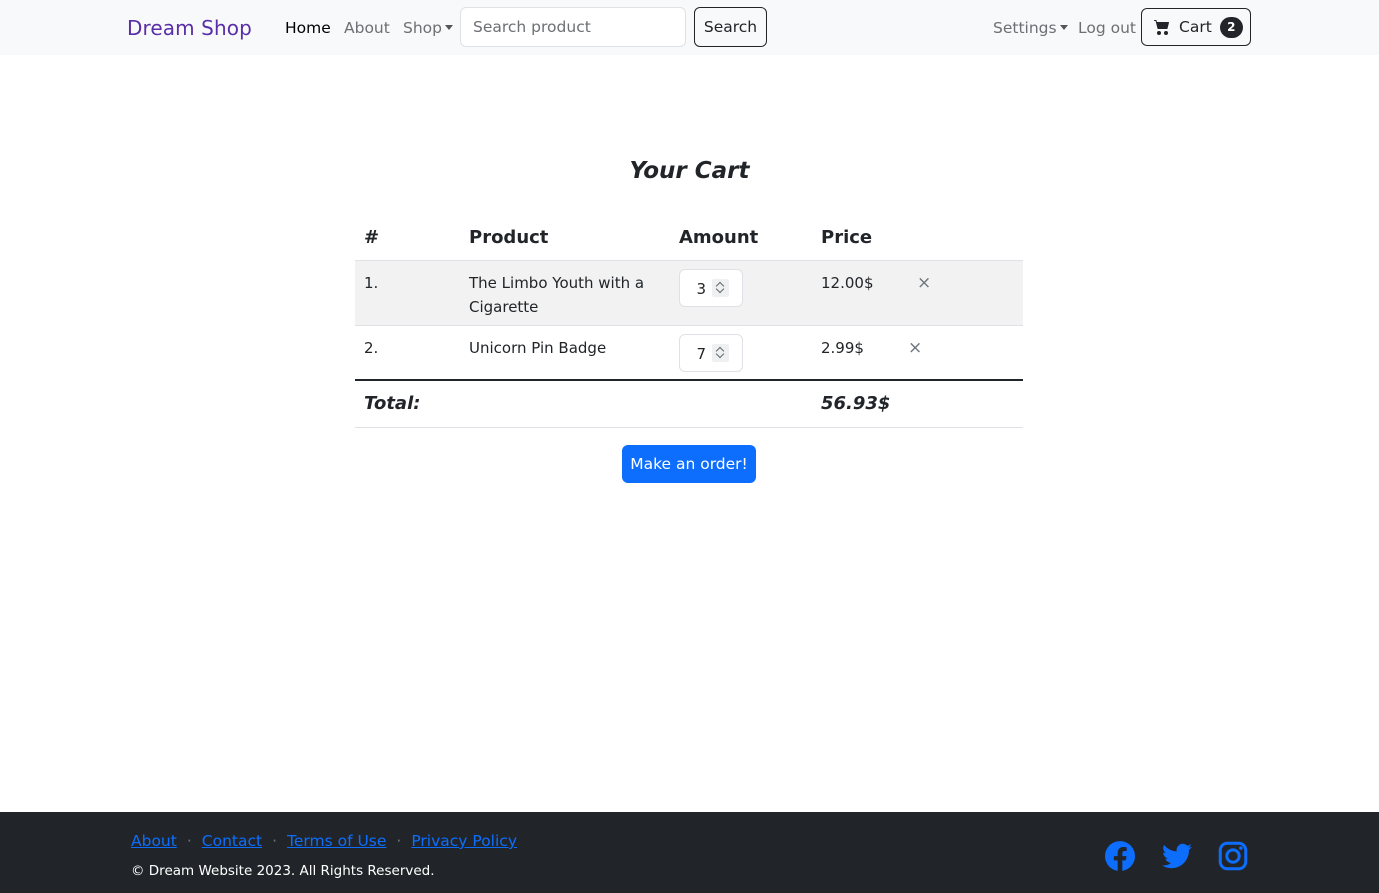 The height and width of the screenshot is (893, 1379). What do you see at coordinates (689, 171) in the screenshot?
I see `page-title: Your Cart` at bounding box center [689, 171].